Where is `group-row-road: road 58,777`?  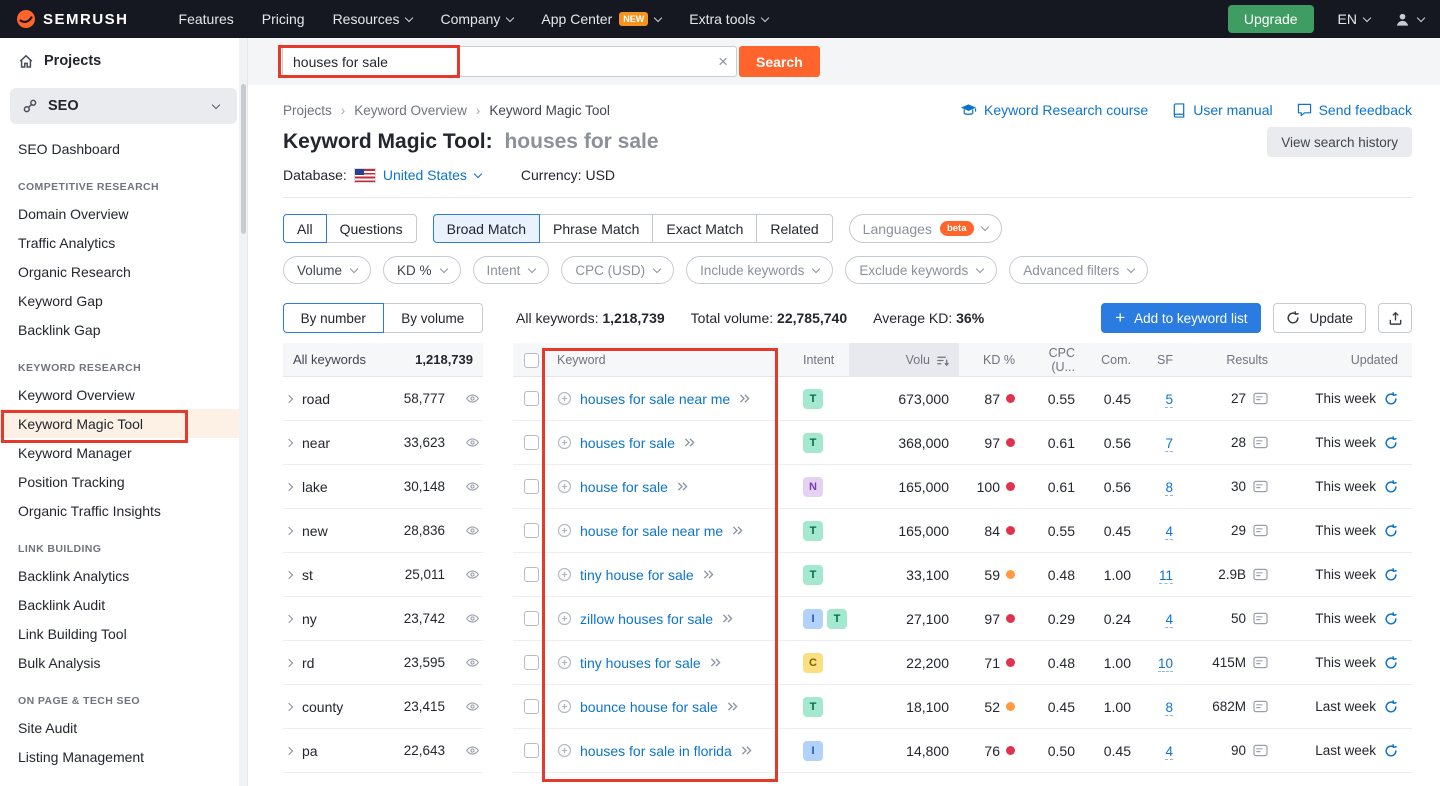 group-row-road: road 58,777 is located at coordinates (383, 399).